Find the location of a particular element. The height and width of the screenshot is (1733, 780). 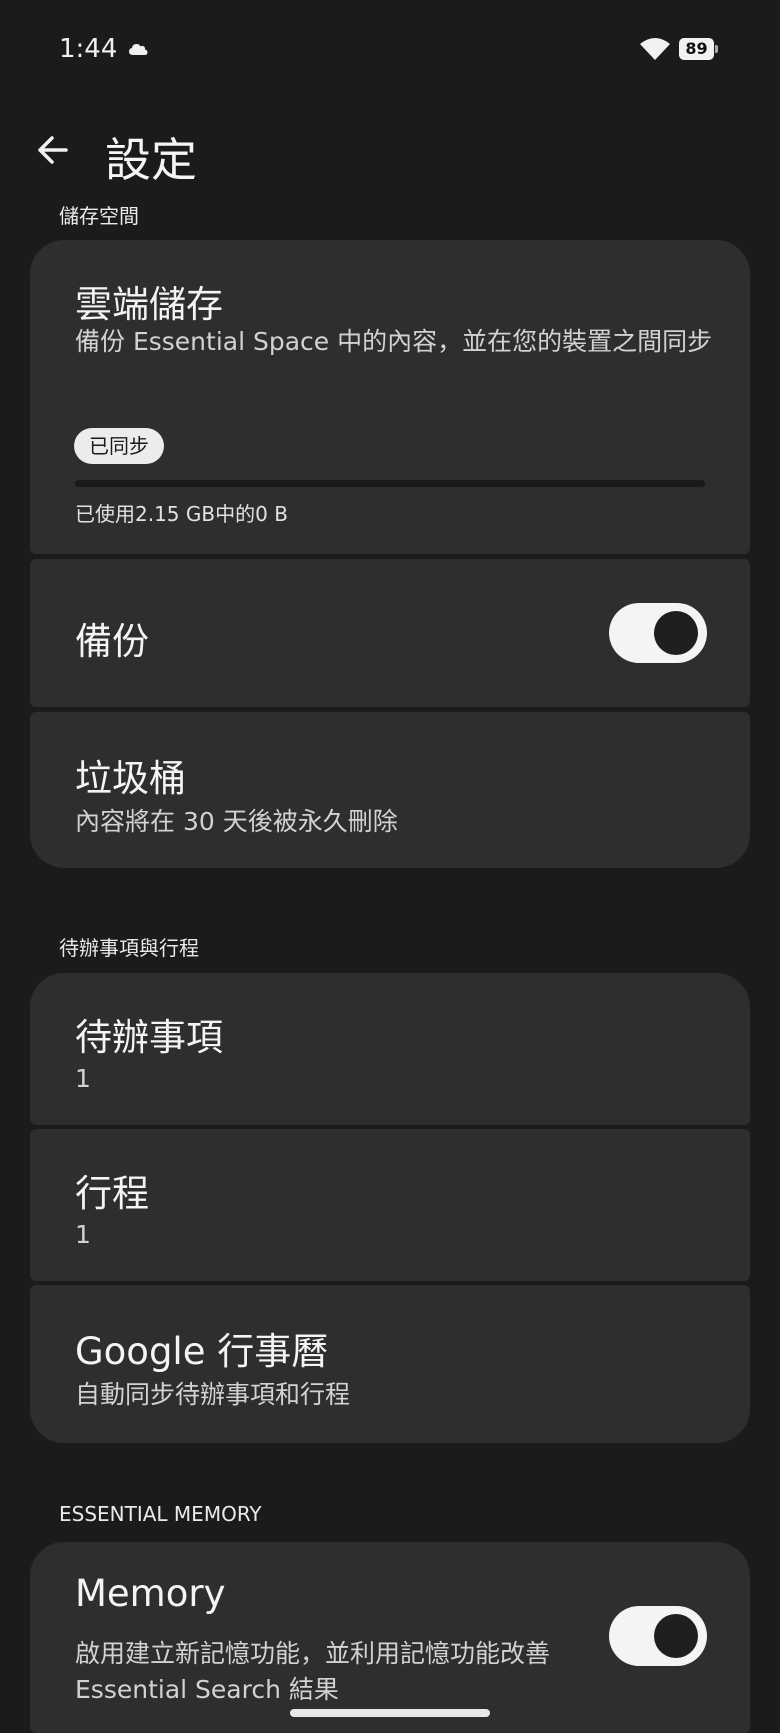

trash-title: 垃圾桶 is located at coordinates (130, 778).